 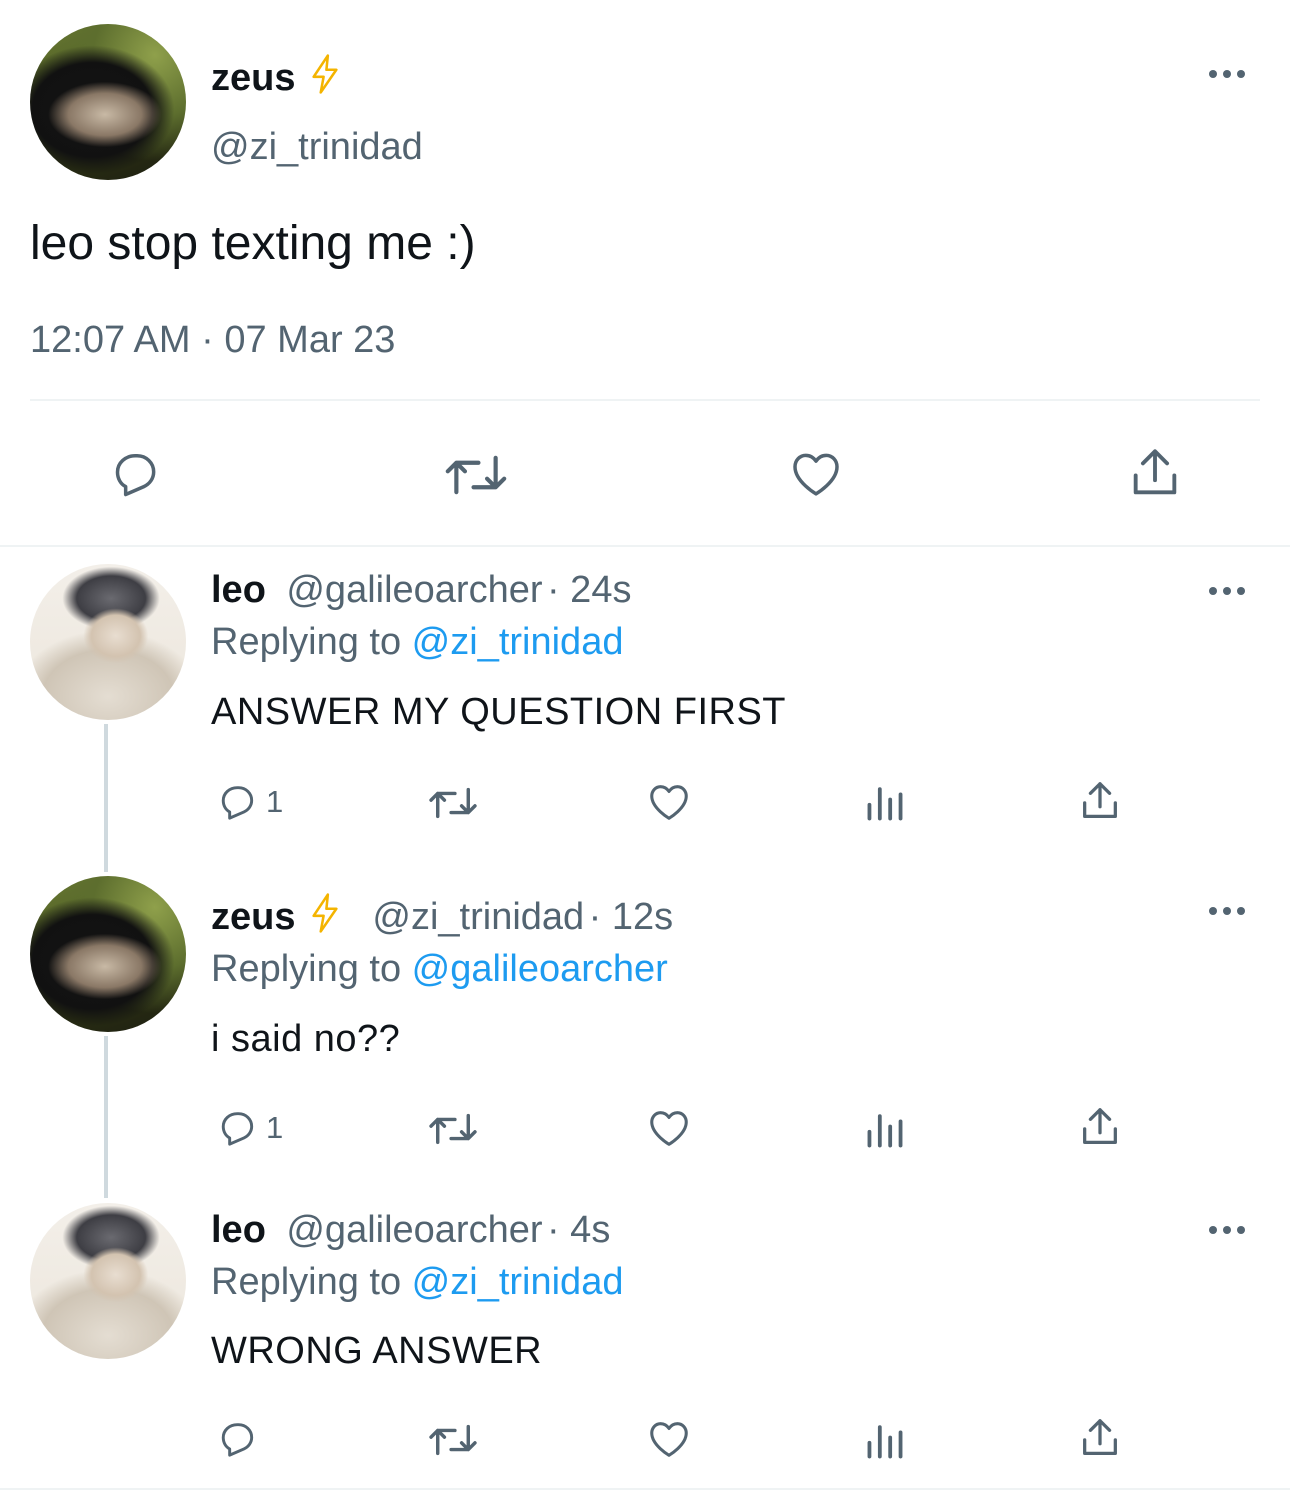 What do you see at coordinates (578, 1230) in the screenshot?
I see `reply-age: · 4s` at bounding box center [578, 1230].